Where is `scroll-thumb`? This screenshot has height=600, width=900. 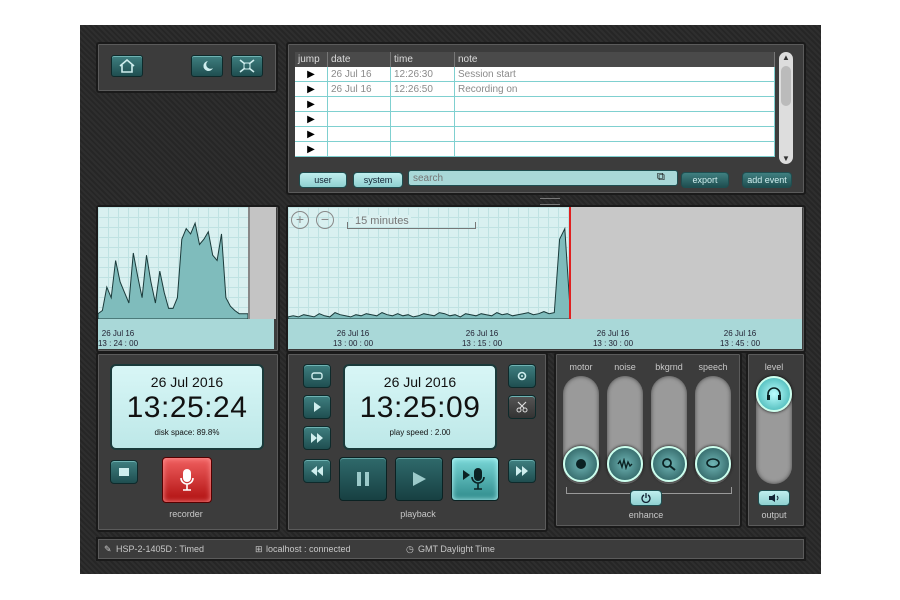
scroll-thumb is located at coordinates (786, 86).